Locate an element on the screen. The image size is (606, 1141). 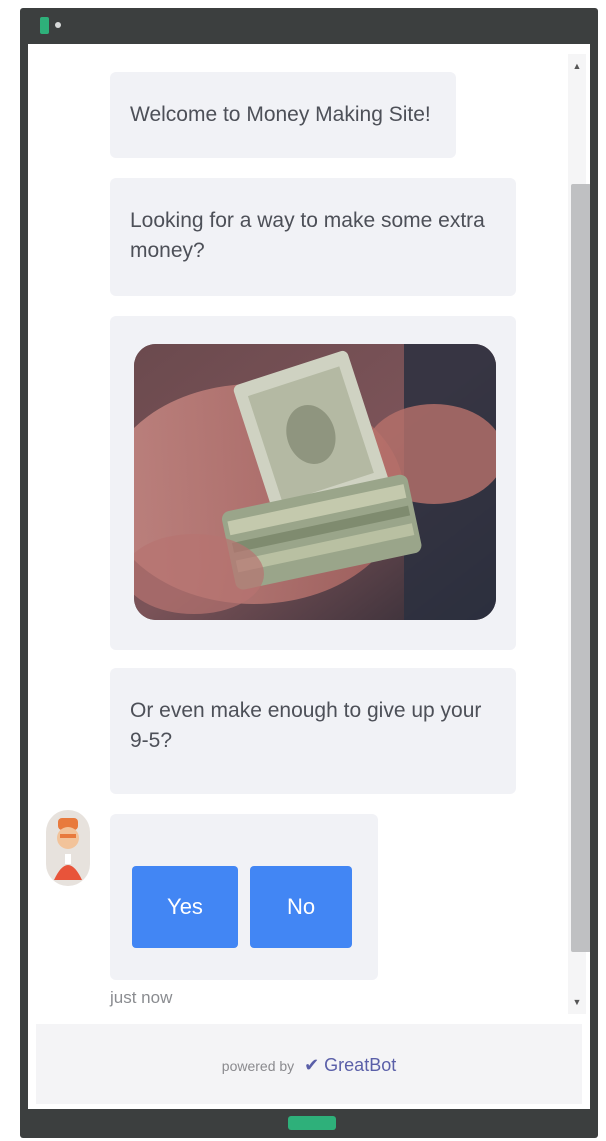
brand-link: ✔ GreatBot is located at coordinates (350, 1065).